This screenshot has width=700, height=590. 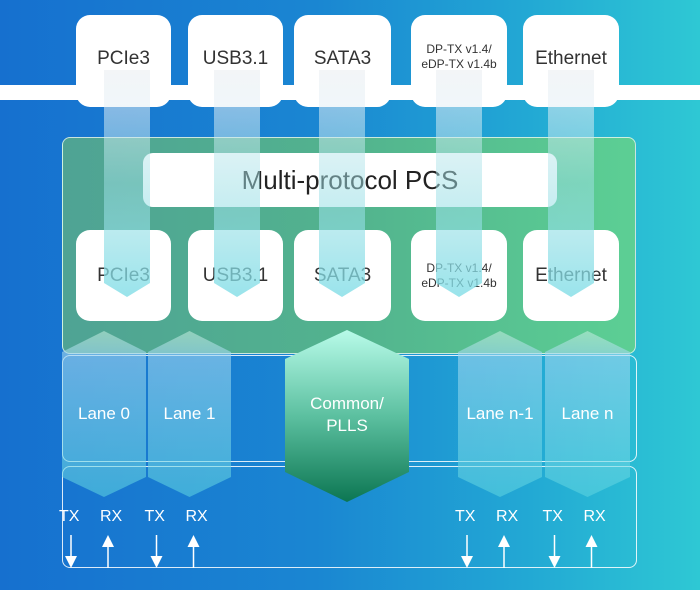 What do you see at coordinates (104, 413) in the screenshot?
I see `lane-label: Lane 0` at bounding box center [104, 413].